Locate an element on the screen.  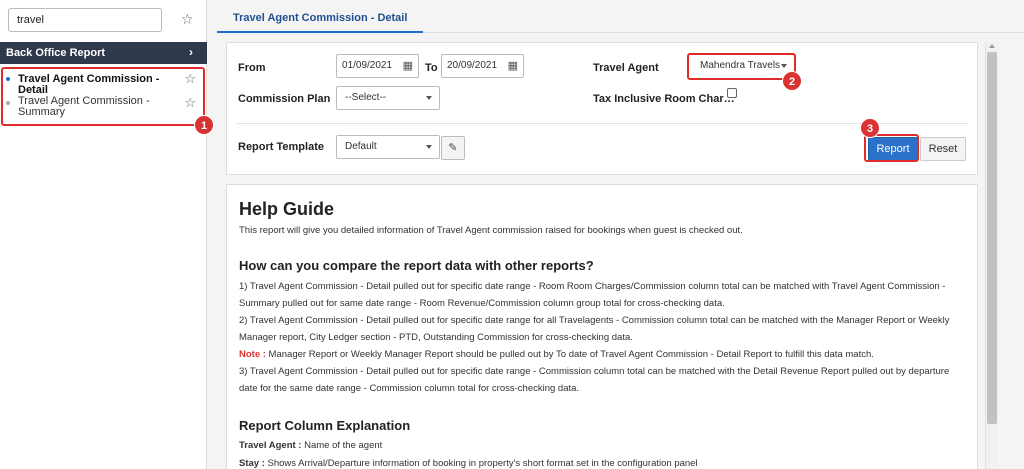
tab-ta-commission-detail: Travel Agent Commission - Detail is located at coordinates (320, 22).